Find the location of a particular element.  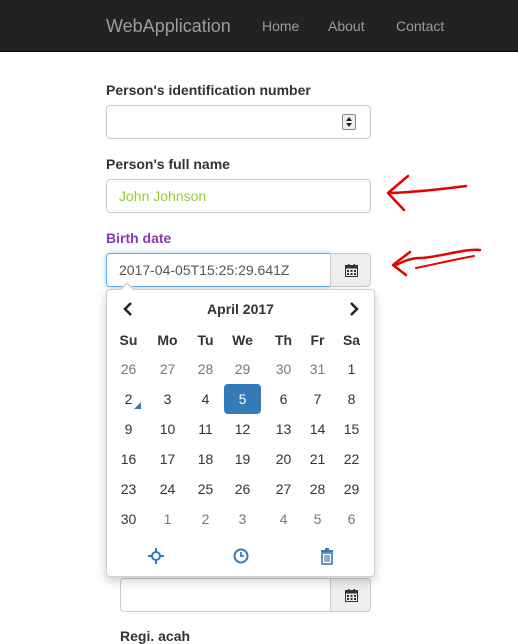

full-name-input: John Johnson is located at coordinates (238, 196).